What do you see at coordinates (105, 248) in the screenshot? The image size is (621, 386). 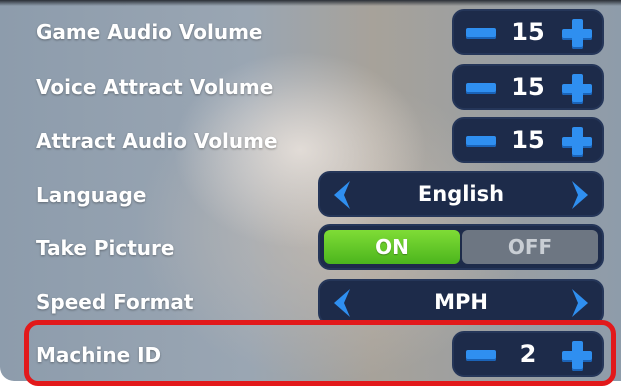 I see `take-picture-label: Take Picture` at bounding box center [105, 248].